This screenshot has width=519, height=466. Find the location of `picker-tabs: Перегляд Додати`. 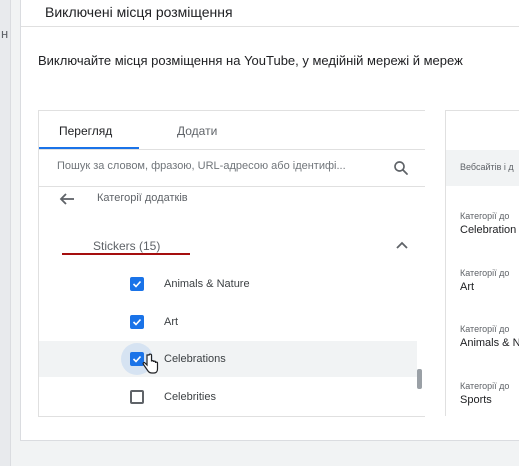

picker-tabs: Перегляд Додати is located at coordinates (232, 130).